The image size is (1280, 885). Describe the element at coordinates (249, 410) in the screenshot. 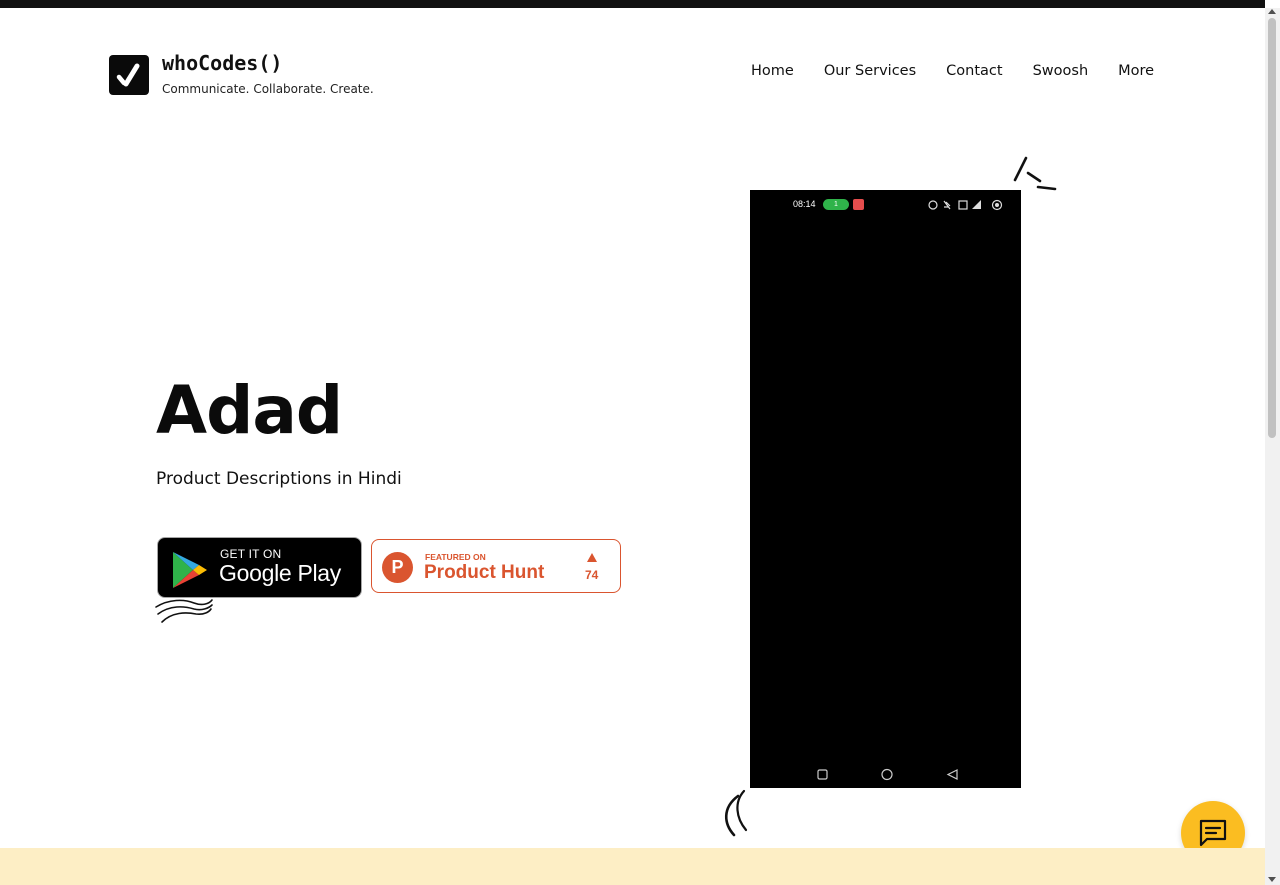

I see `hero-title: Adad` at that location.